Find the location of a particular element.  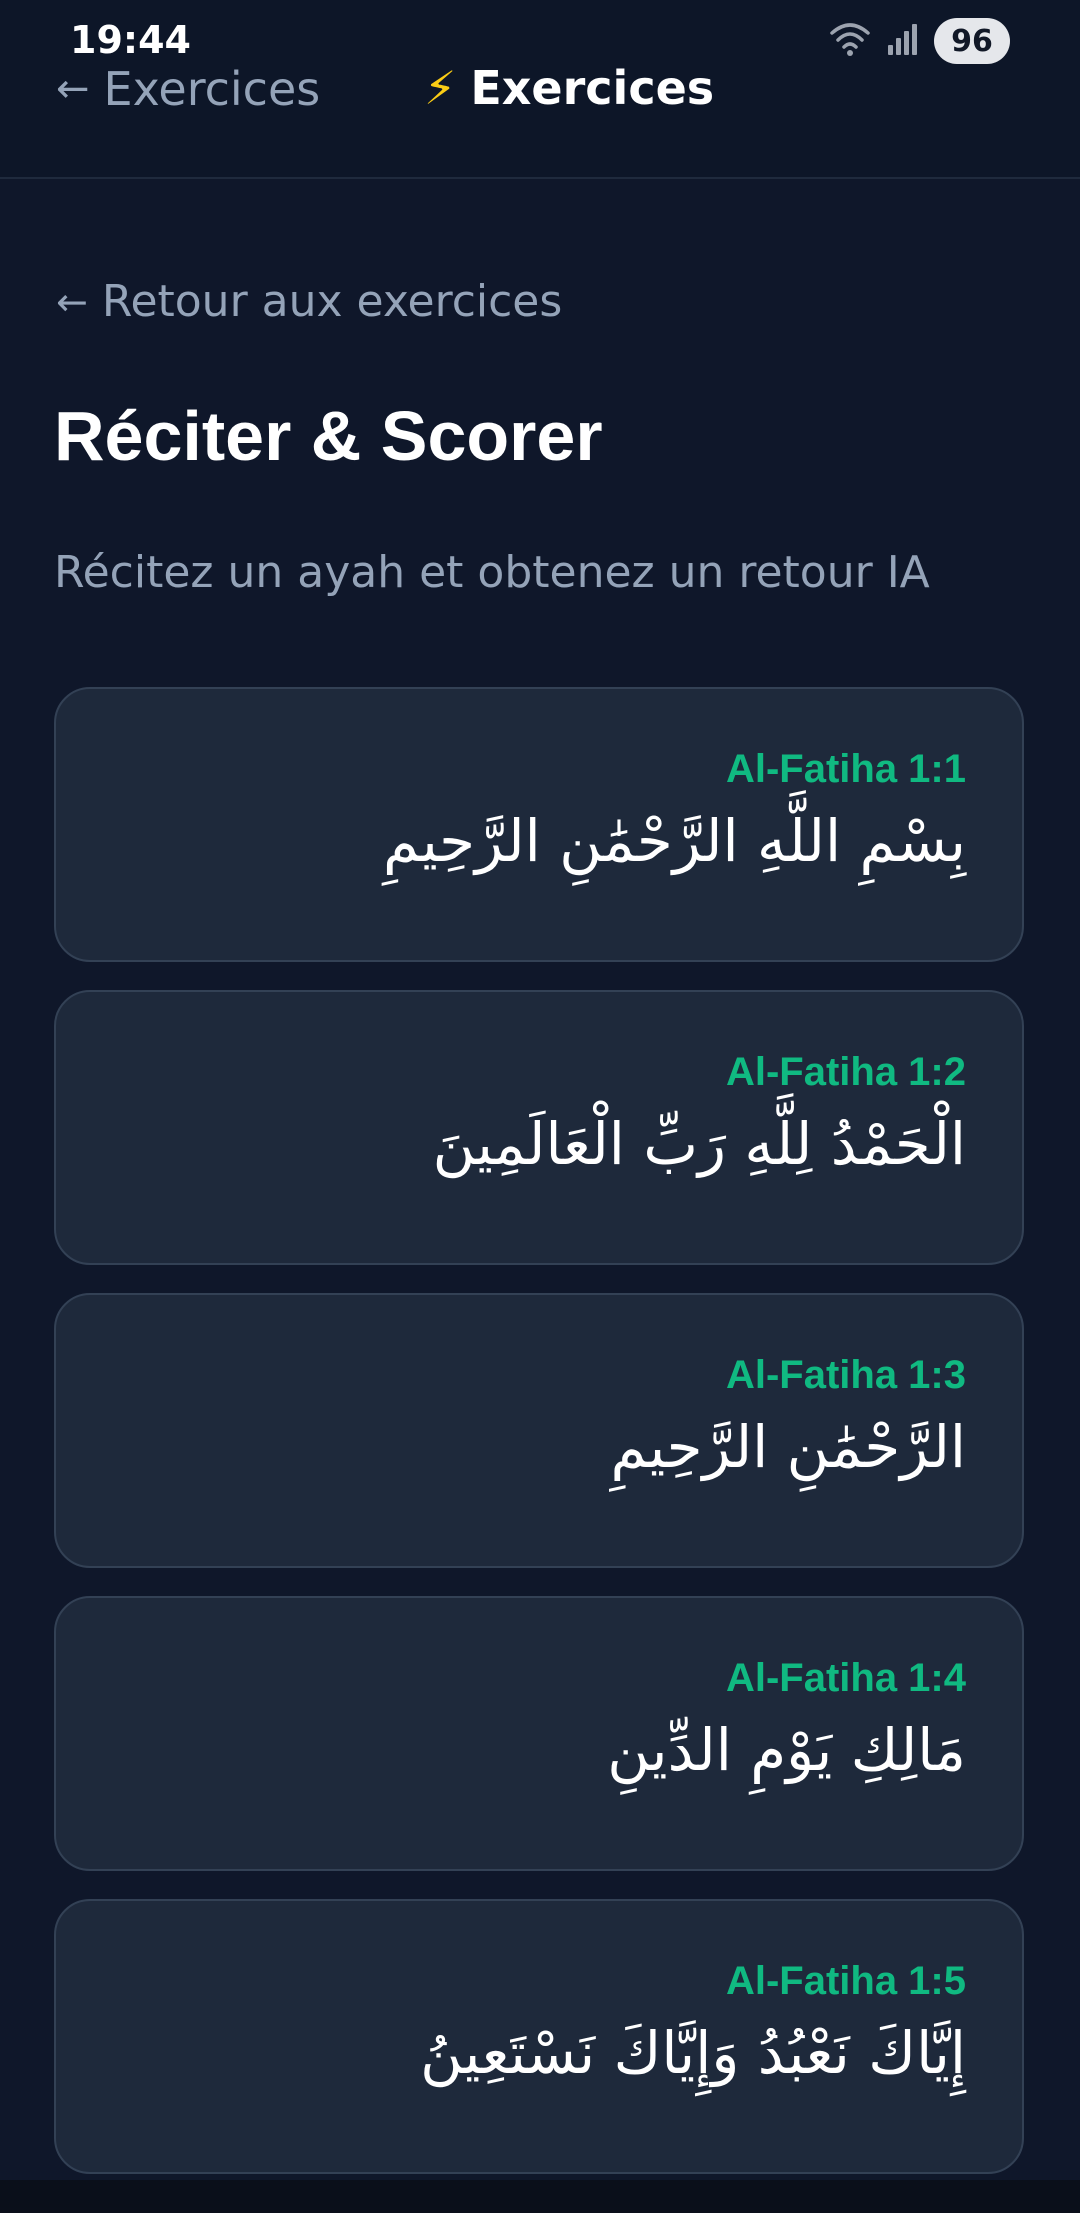

ayah-card: Al-Fatiha 1:3 الرَّحْمَٰنِ الرَّحِيمِ is located at coordinates (539, 1430).